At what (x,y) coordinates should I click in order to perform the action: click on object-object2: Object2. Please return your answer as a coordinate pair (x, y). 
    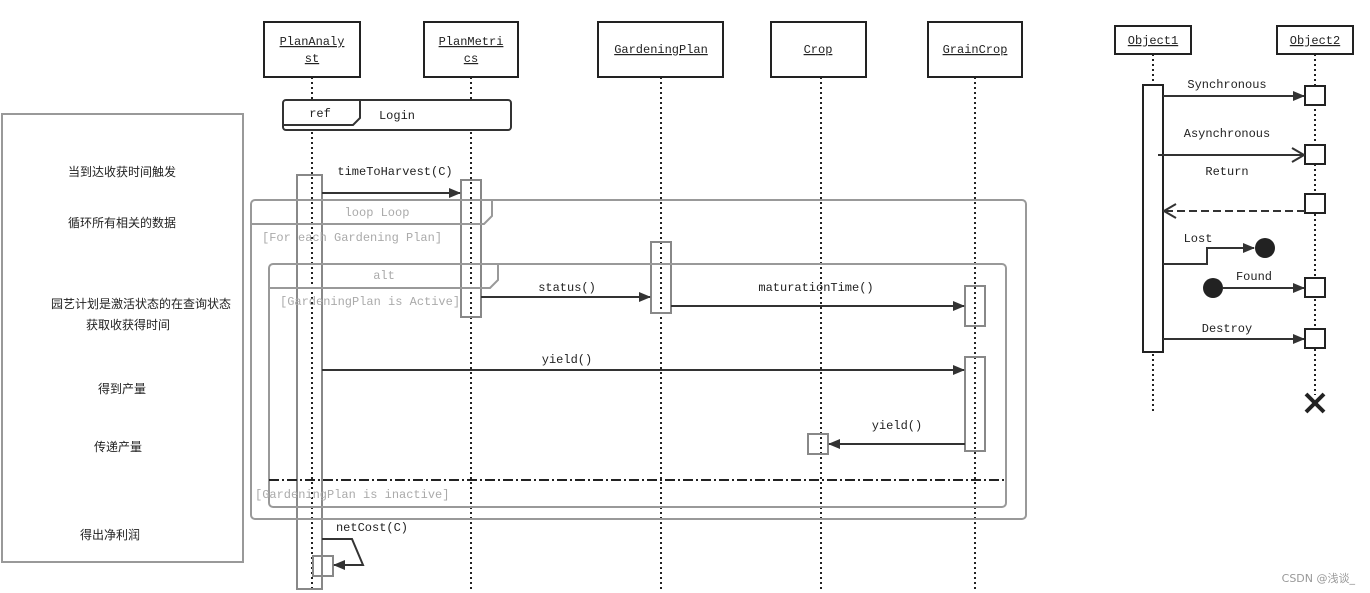
    Looking at the image, I should click on (1315, 40).